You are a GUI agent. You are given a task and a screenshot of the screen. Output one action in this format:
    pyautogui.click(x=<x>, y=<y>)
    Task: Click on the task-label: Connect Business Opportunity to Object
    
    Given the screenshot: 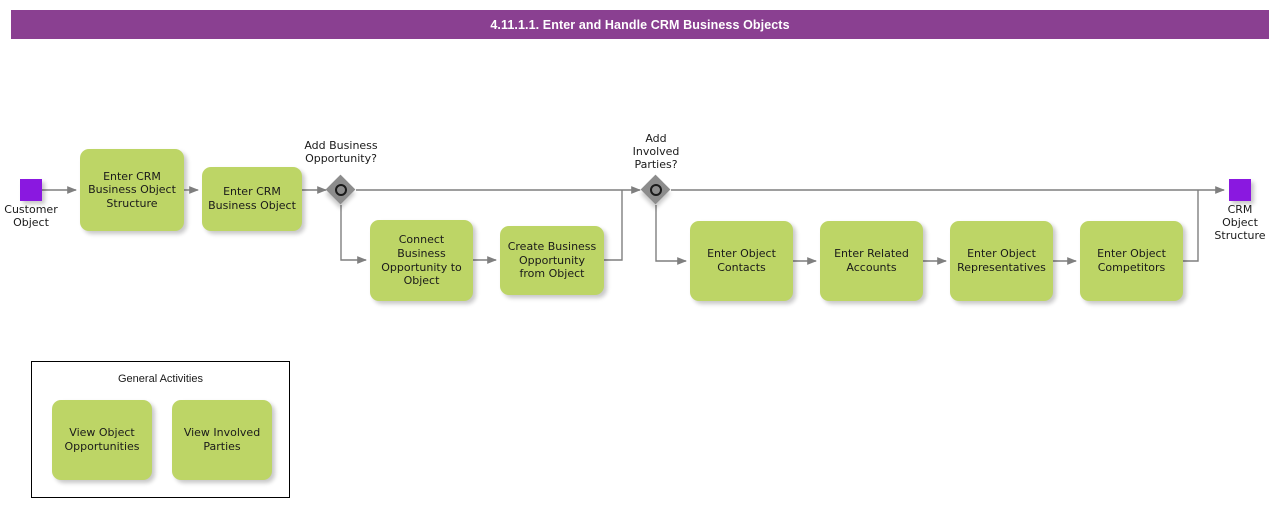 What is the action you would take?
    pyautogui.click(x=421, y=260)
    